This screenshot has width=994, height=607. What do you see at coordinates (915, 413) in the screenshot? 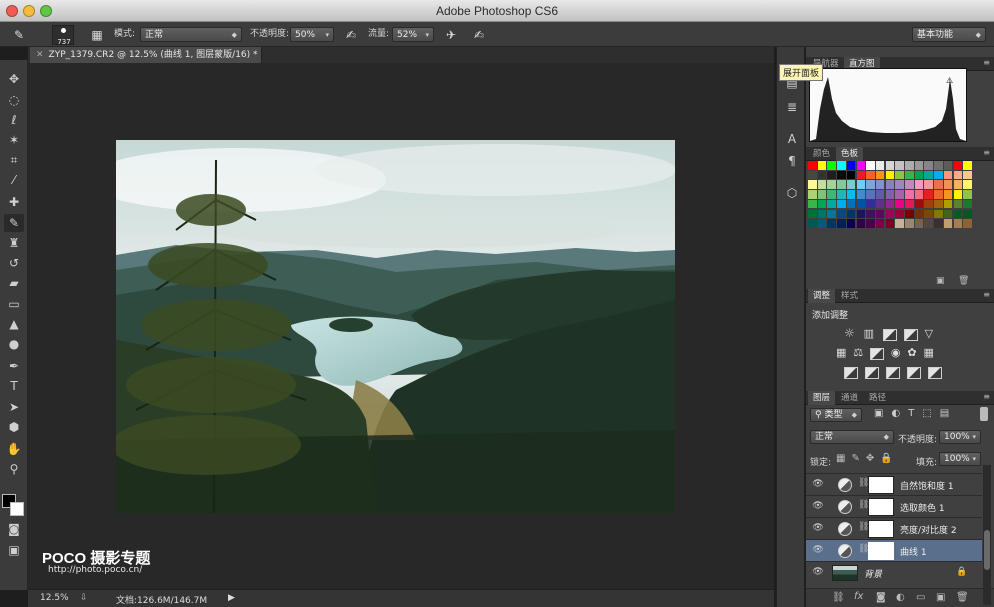
I see `filter-type-icon: T` at bounding box center [915, 413].